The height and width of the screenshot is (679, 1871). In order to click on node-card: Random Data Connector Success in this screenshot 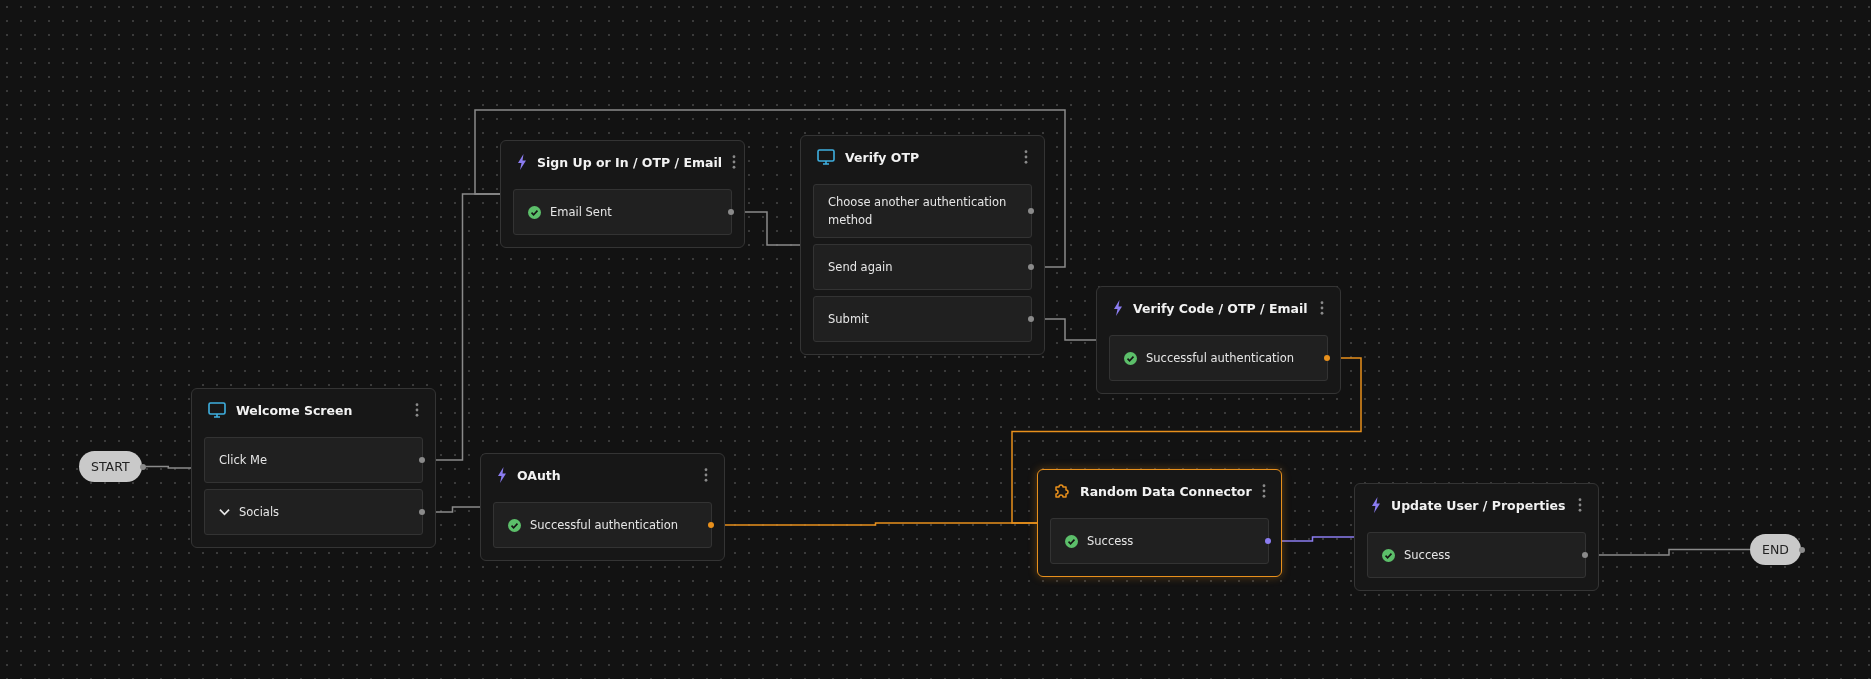, I will do `click(1159, 523)`.